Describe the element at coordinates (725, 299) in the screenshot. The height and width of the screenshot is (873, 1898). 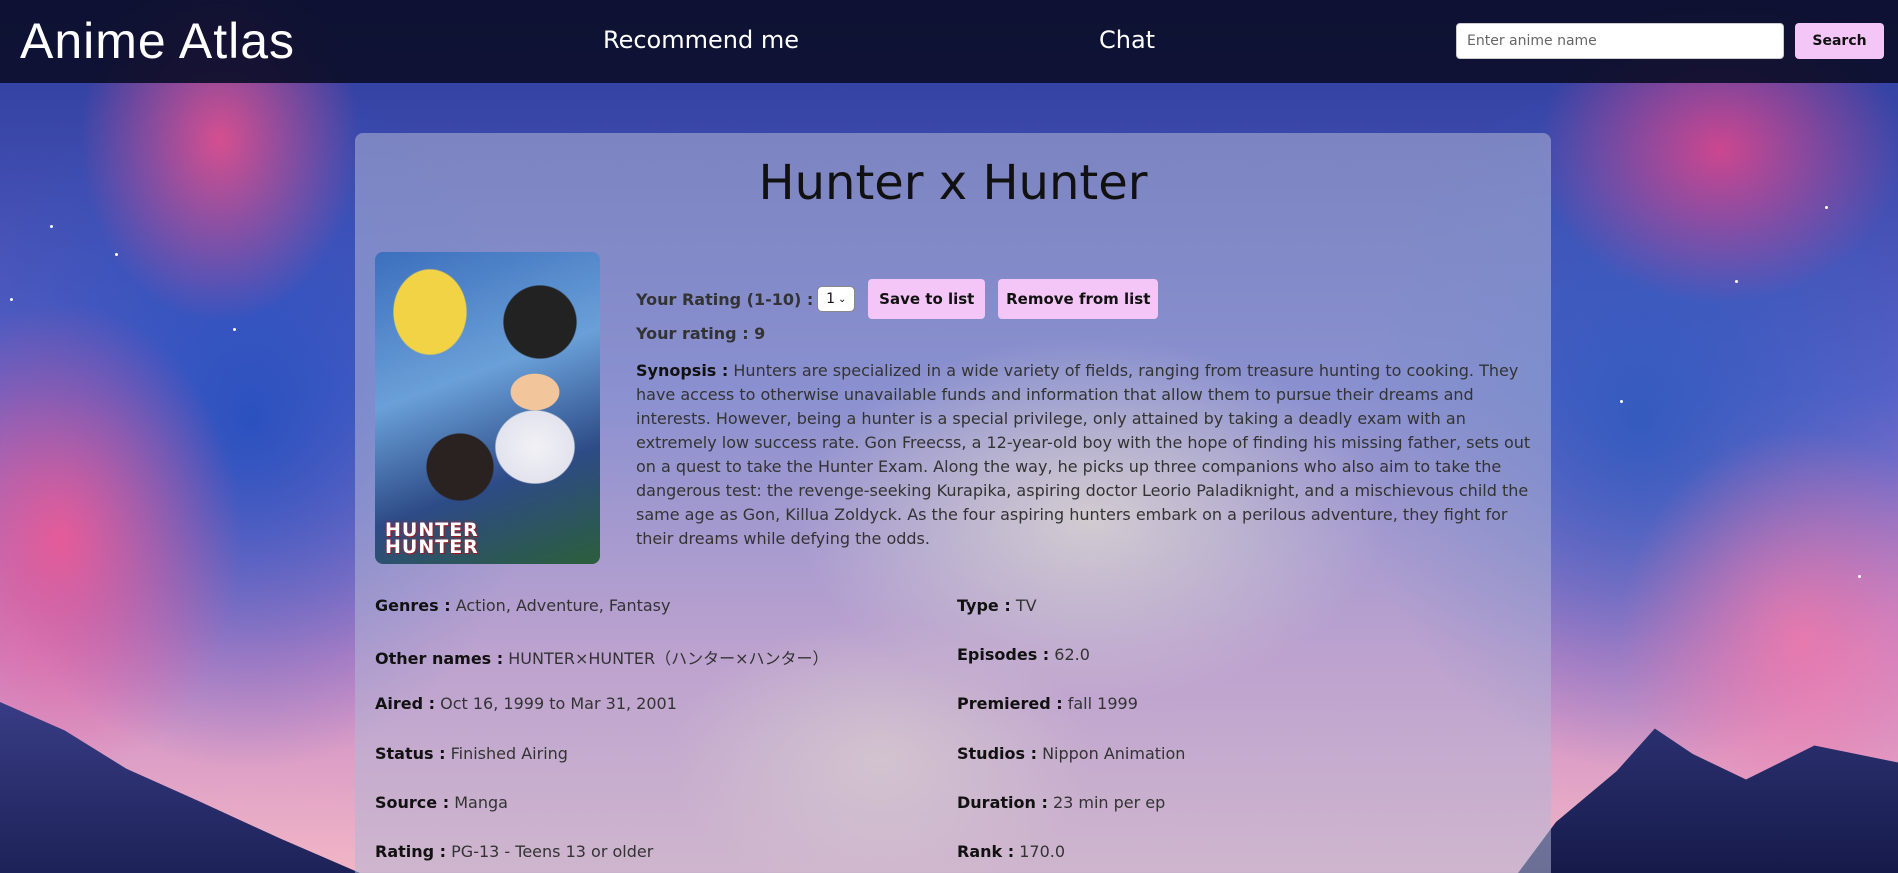
I see `rating-label: Your Rating (1-10) :` at that location.